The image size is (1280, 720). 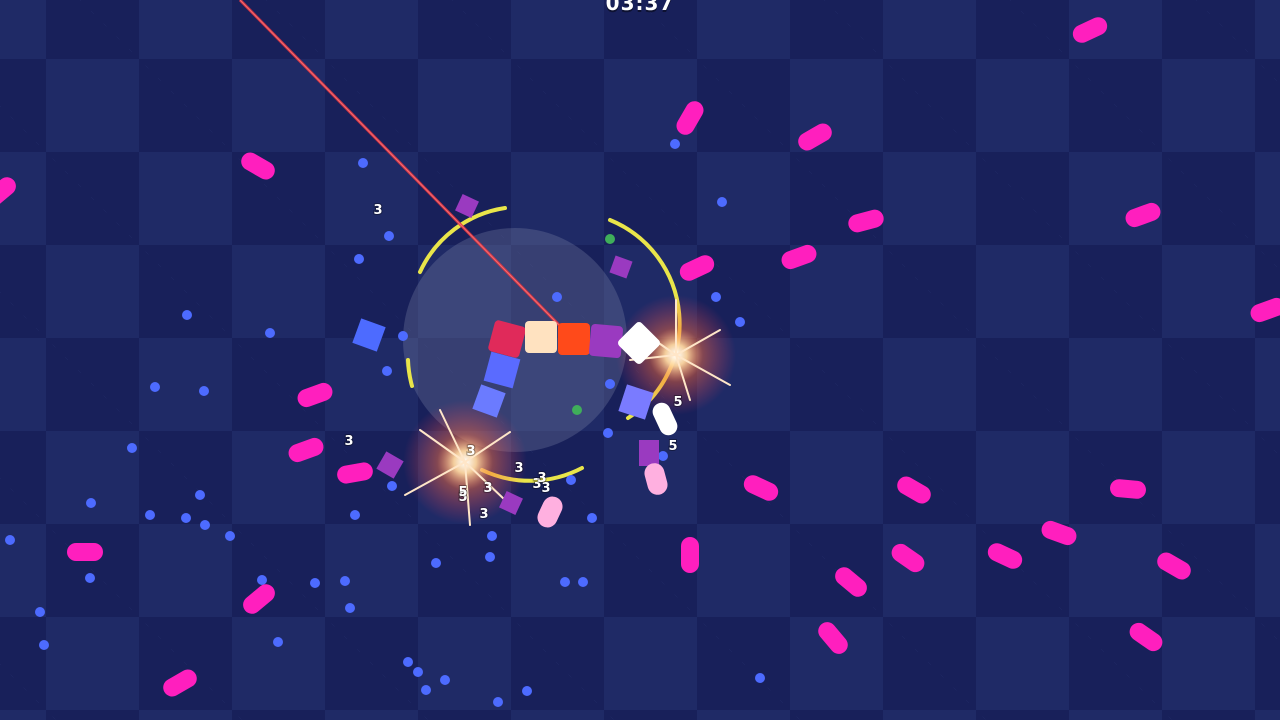 I want to click on laser-beam-core, so click(x=400, y=163).